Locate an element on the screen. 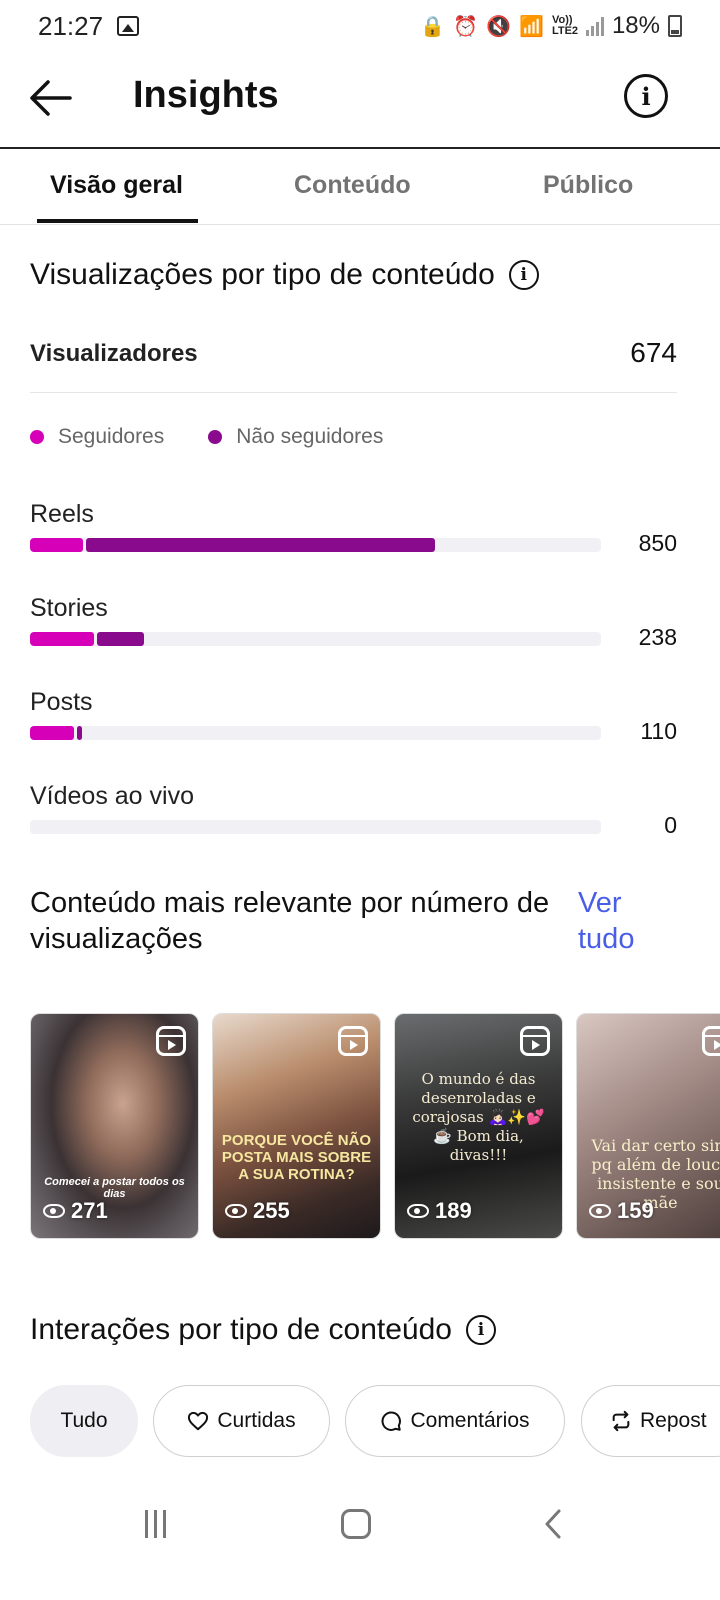  bar-row-live: Vídeos ao vivo 0 is located at coordinates (353, 822).